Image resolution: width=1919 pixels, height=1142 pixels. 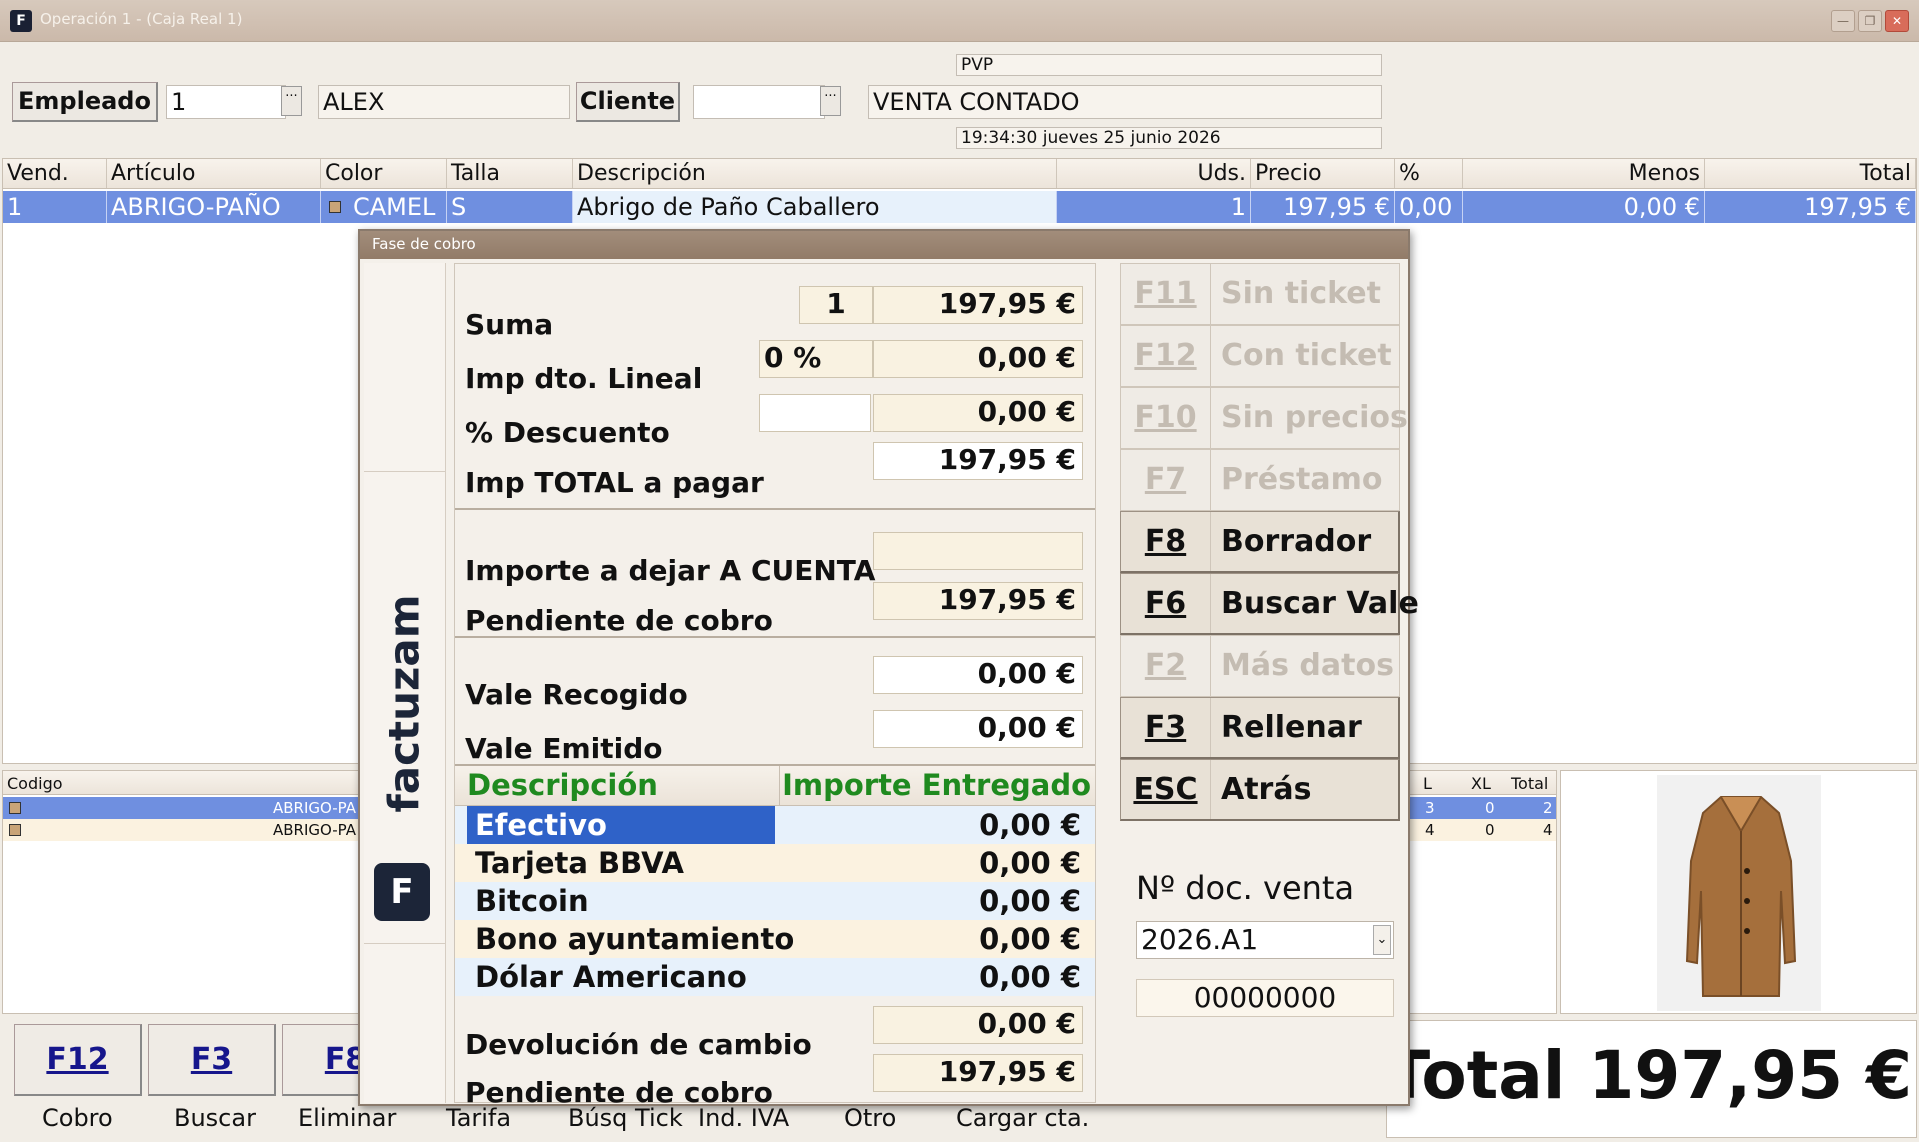 What do you see at coordinates (1897, 21) in the screenshot?
I see `close-icon: ✕` at bounding box center [1897, 21].